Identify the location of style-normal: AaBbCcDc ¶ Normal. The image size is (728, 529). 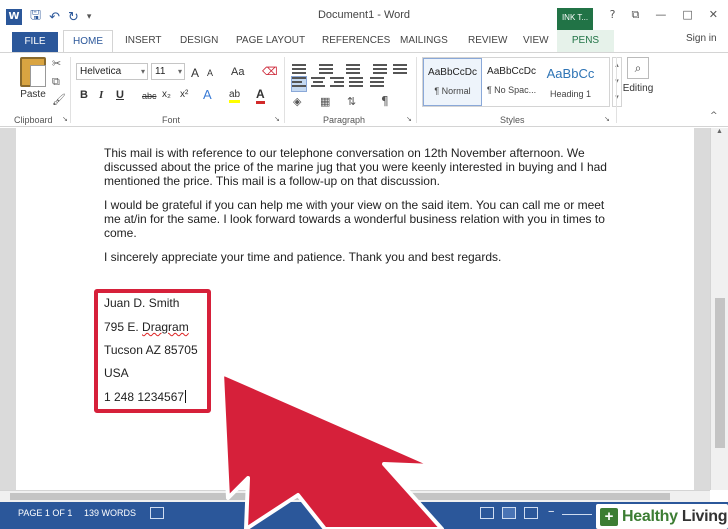
(452, 82).